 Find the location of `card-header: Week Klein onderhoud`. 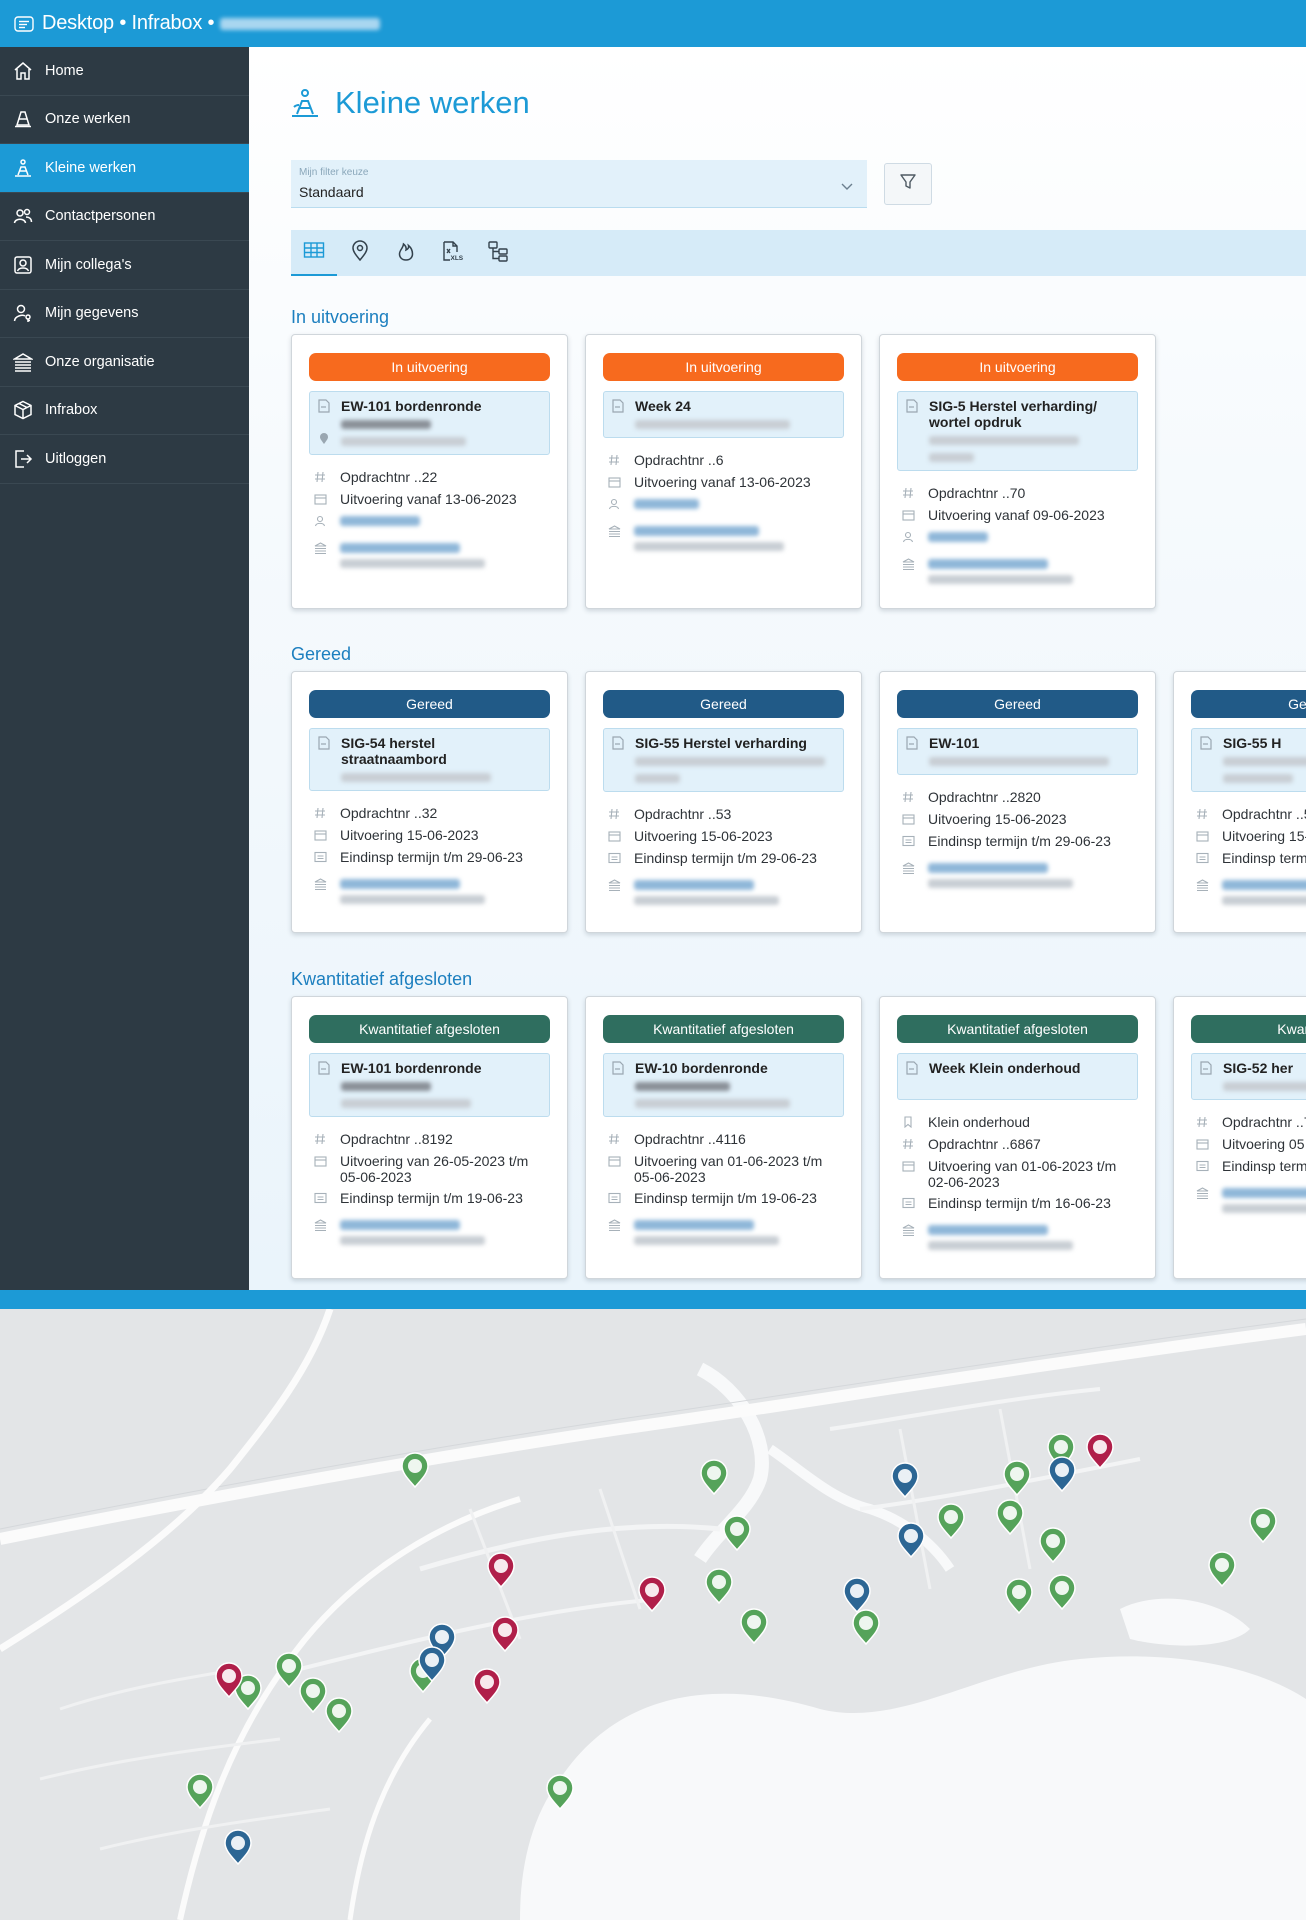

card-header: Week Klein onderhoud is located at coordinates (1017, 1076).